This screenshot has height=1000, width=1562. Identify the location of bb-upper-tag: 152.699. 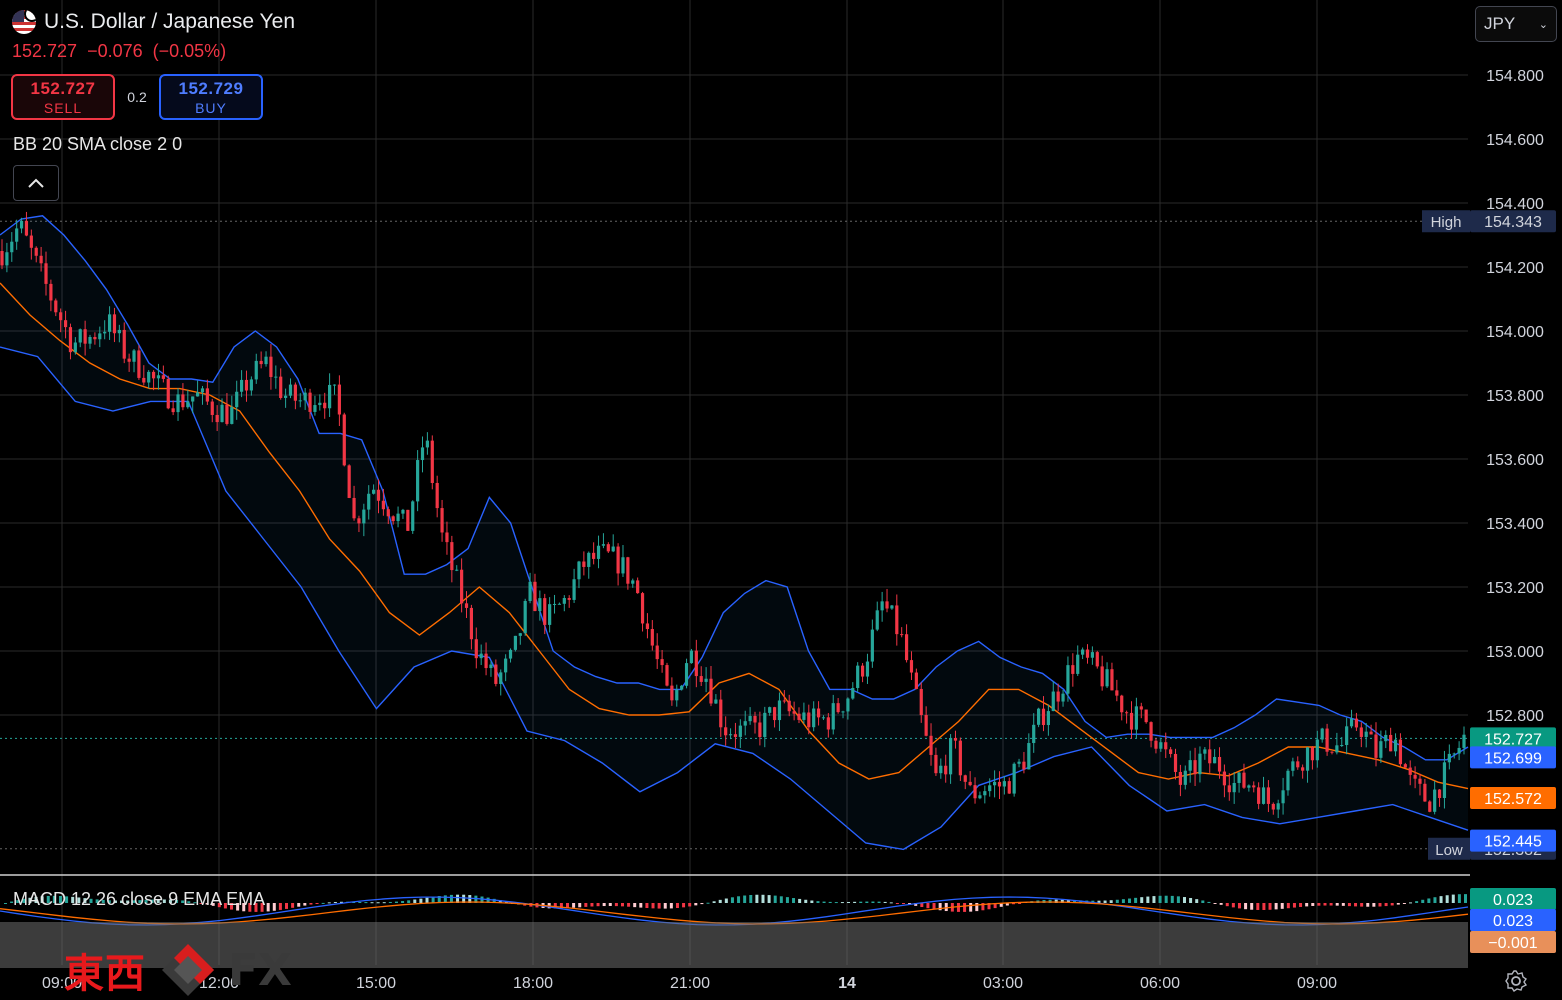
(1513, 758).